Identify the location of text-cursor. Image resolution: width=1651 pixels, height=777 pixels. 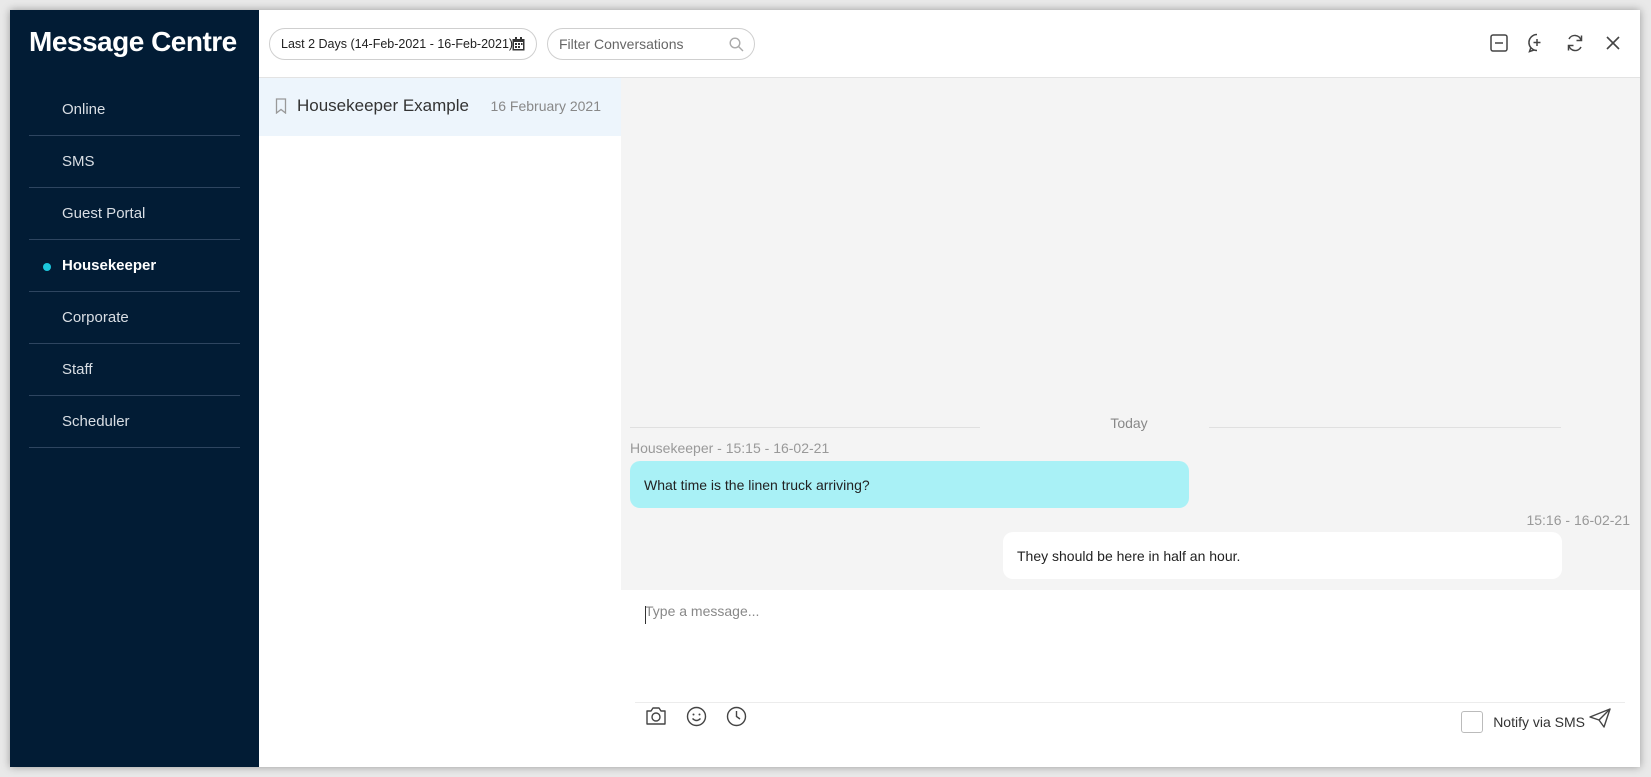
(645, 615).